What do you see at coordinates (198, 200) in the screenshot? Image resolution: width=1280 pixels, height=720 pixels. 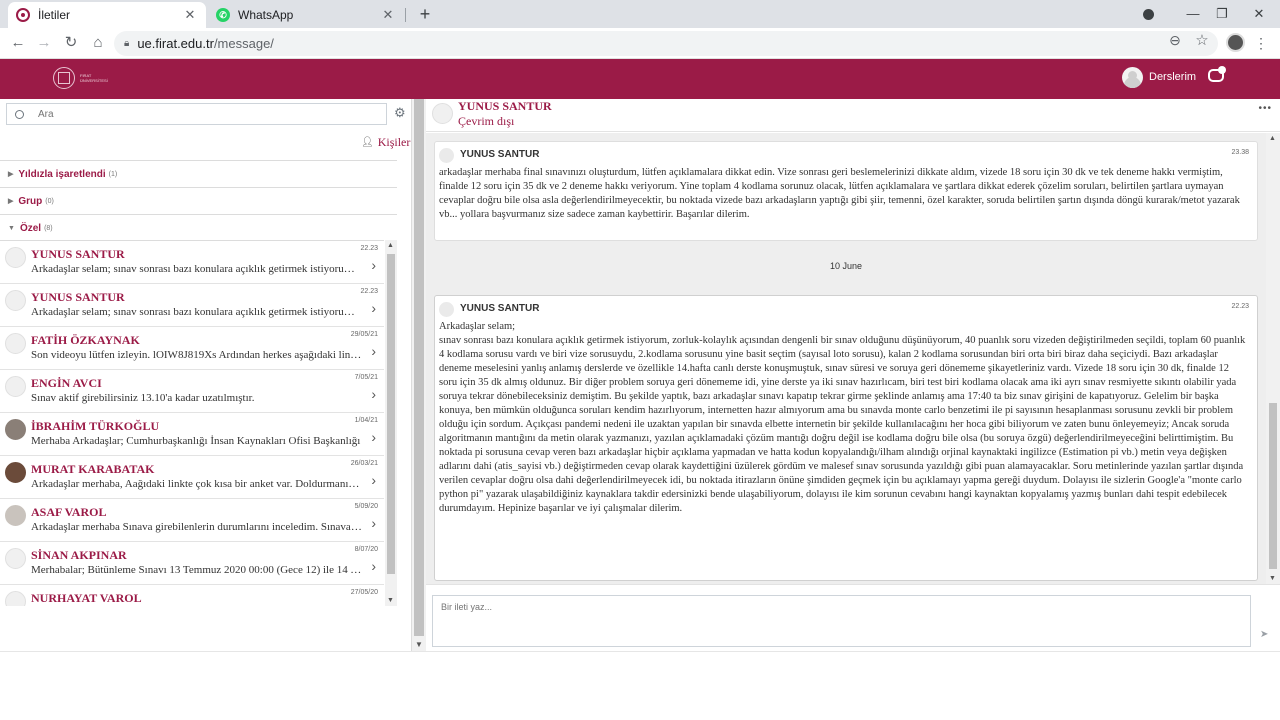 I see `section-group: ▶ Grup (0)` at bounding box center [198, 200].